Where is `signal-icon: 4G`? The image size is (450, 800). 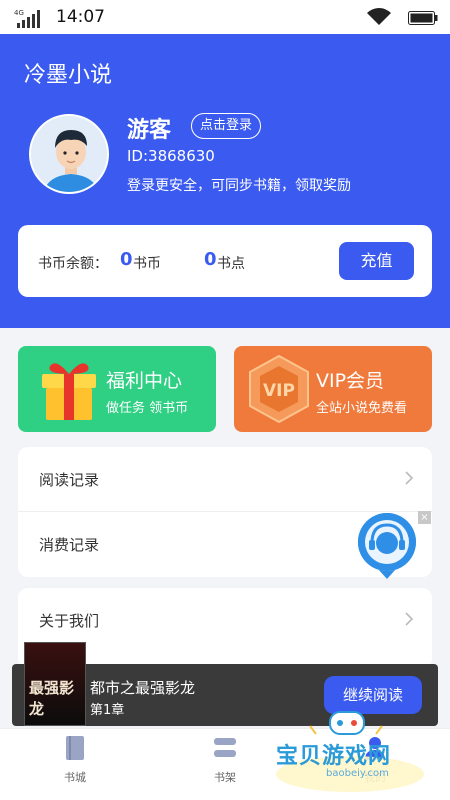 signal-icon: 4G is located at coordinates (27, 18).